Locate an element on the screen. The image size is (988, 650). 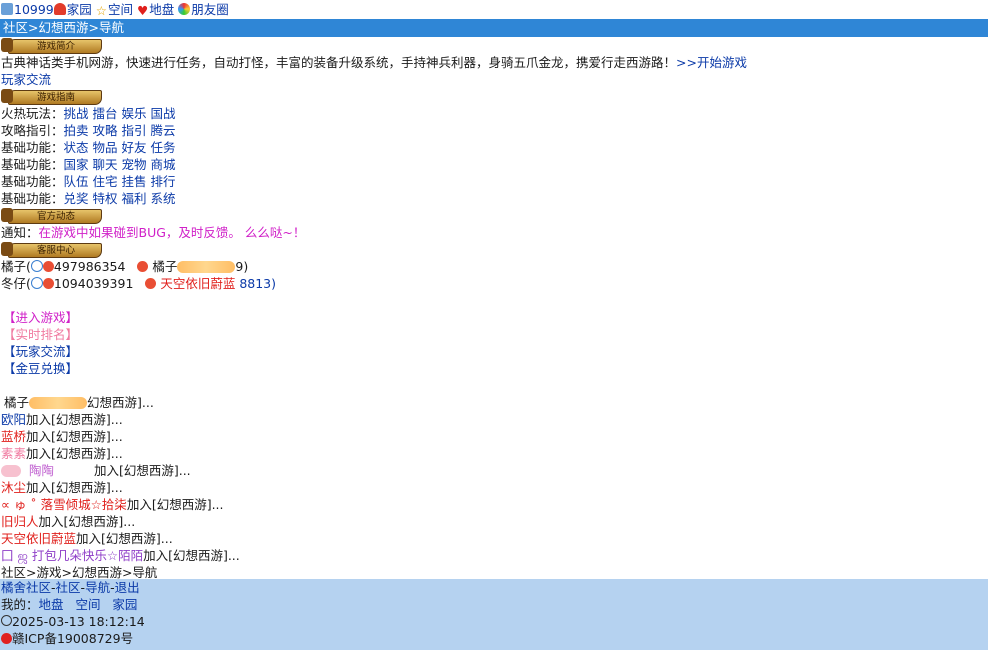
guide-link: 住宅 is located at coordinates (105, 181).